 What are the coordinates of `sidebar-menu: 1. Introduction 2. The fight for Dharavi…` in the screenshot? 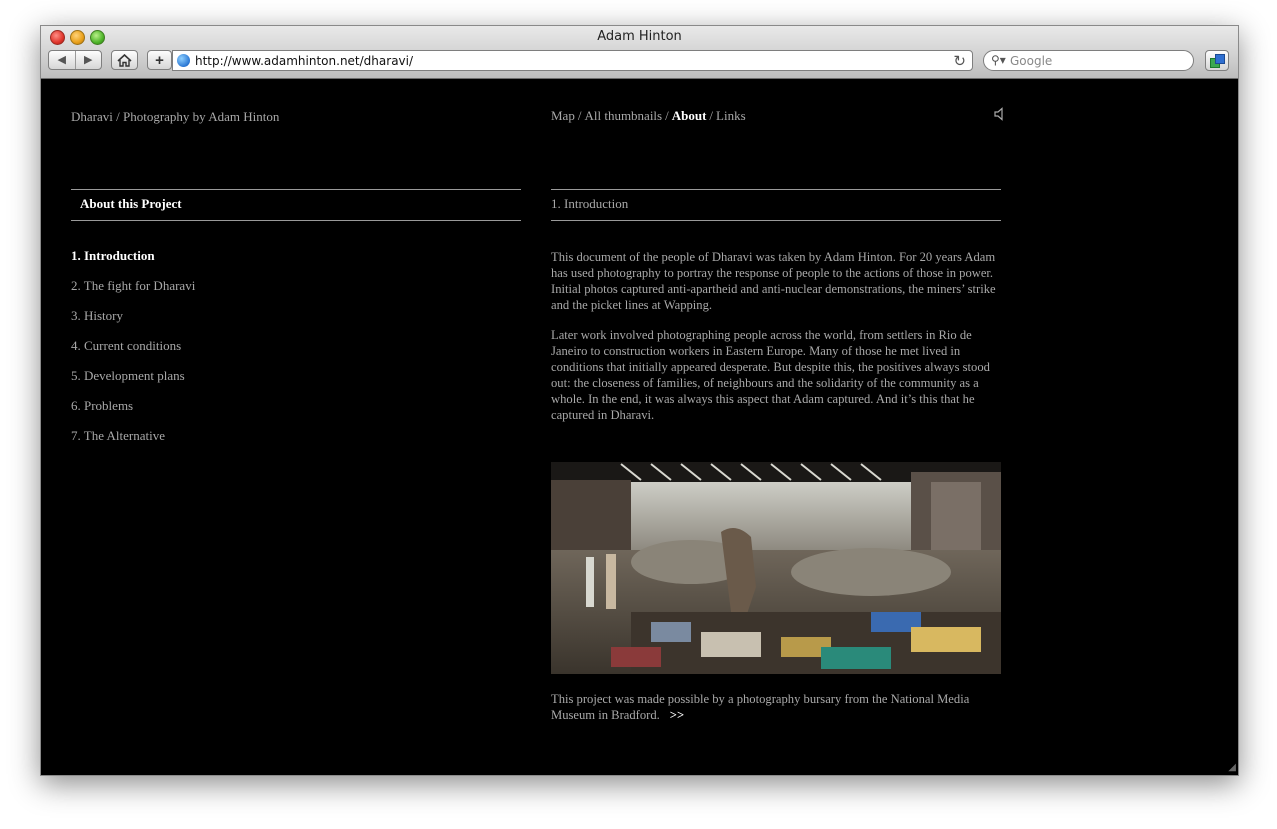 It's located at (133, 353).